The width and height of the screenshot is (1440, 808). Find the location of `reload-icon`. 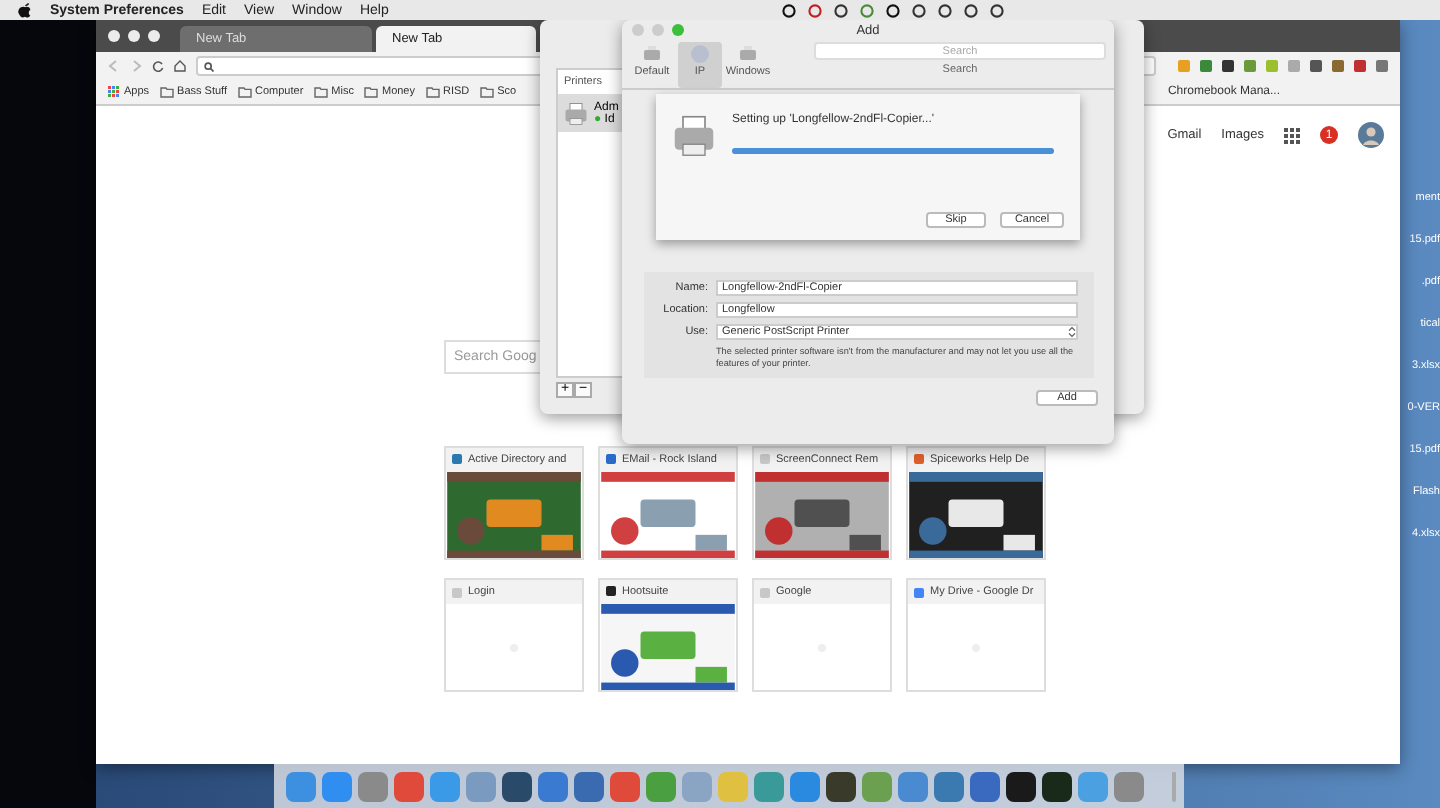

reload-icon is located at coordinates (158, 66).